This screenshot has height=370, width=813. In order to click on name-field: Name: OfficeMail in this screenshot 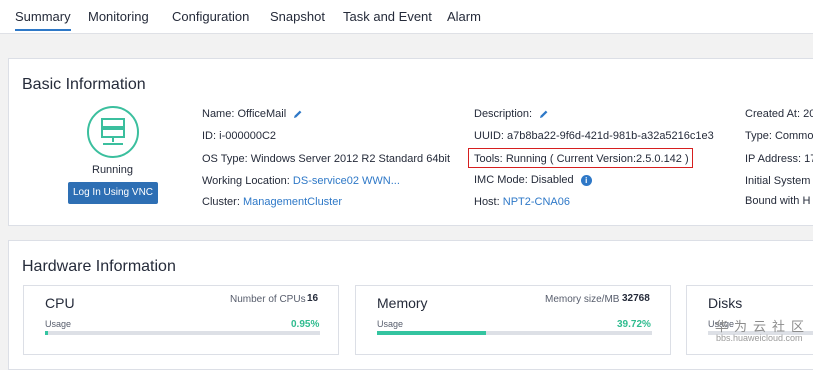, I will do `click(252, 114)`.